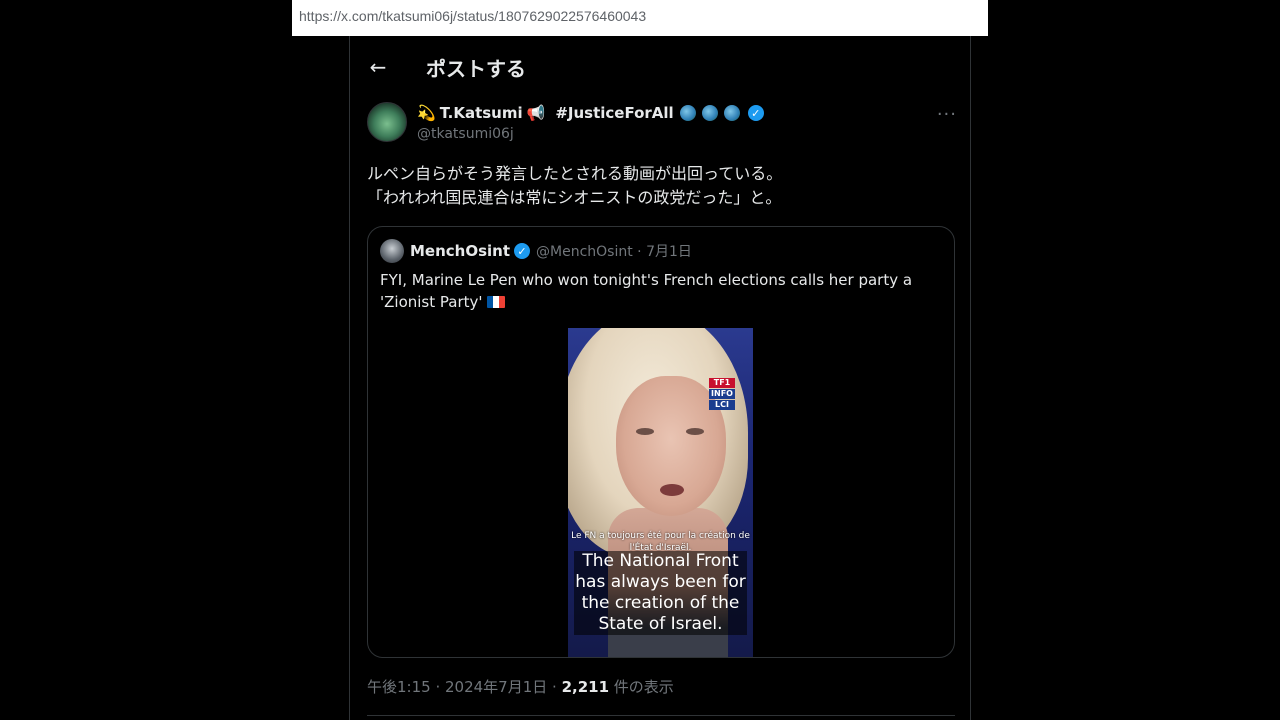  I want to click on tf1-logo: TF1 INFO LCI, so click(722, 394).